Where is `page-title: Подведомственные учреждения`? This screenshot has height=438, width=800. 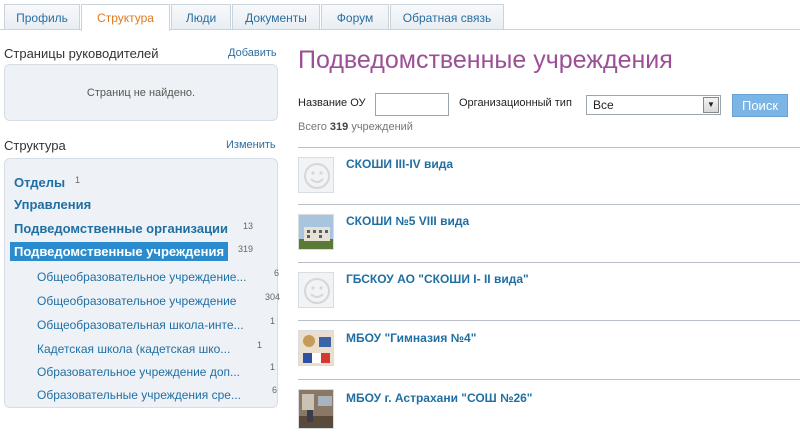
page-title: Подведомственные учреждения is located at coordinates (485, 60).